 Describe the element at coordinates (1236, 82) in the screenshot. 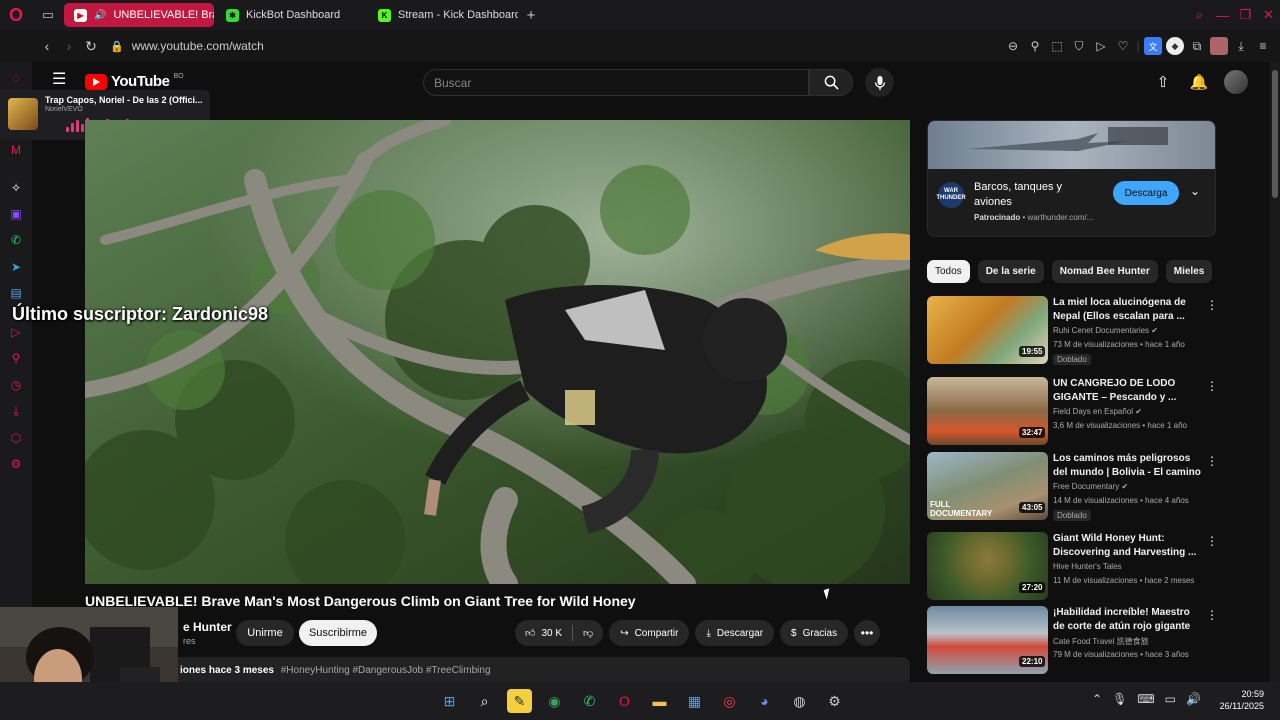

I see `user-avatar` at that location.